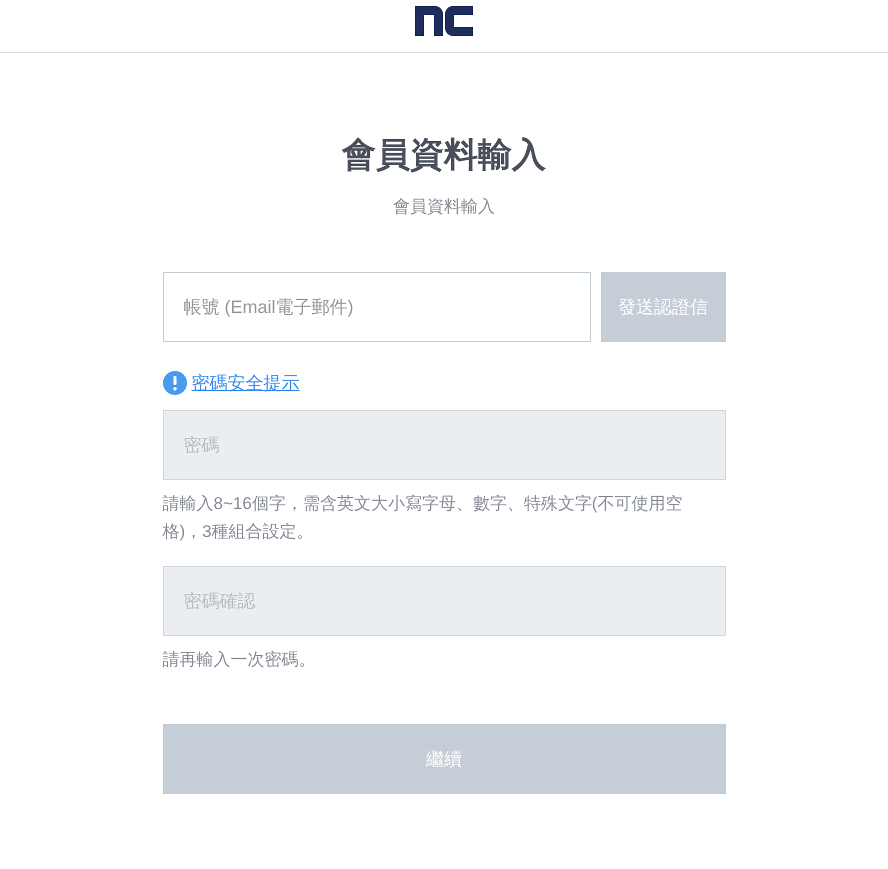 This screenshot has width=888, height=869. What do you see at coordinates (239, 660) in the screenshot?
I see `confirm-help-text: 請再輸入一次密碼。` at bounding box center [239, 660].